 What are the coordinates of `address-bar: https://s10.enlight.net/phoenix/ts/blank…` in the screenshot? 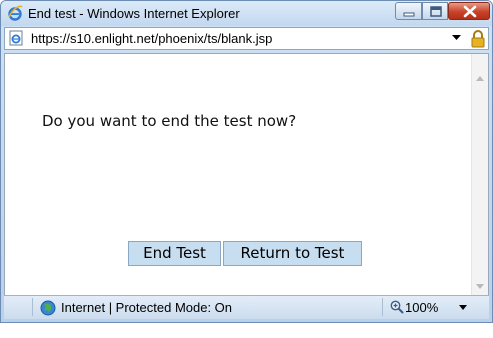 It's located at (246, 38).